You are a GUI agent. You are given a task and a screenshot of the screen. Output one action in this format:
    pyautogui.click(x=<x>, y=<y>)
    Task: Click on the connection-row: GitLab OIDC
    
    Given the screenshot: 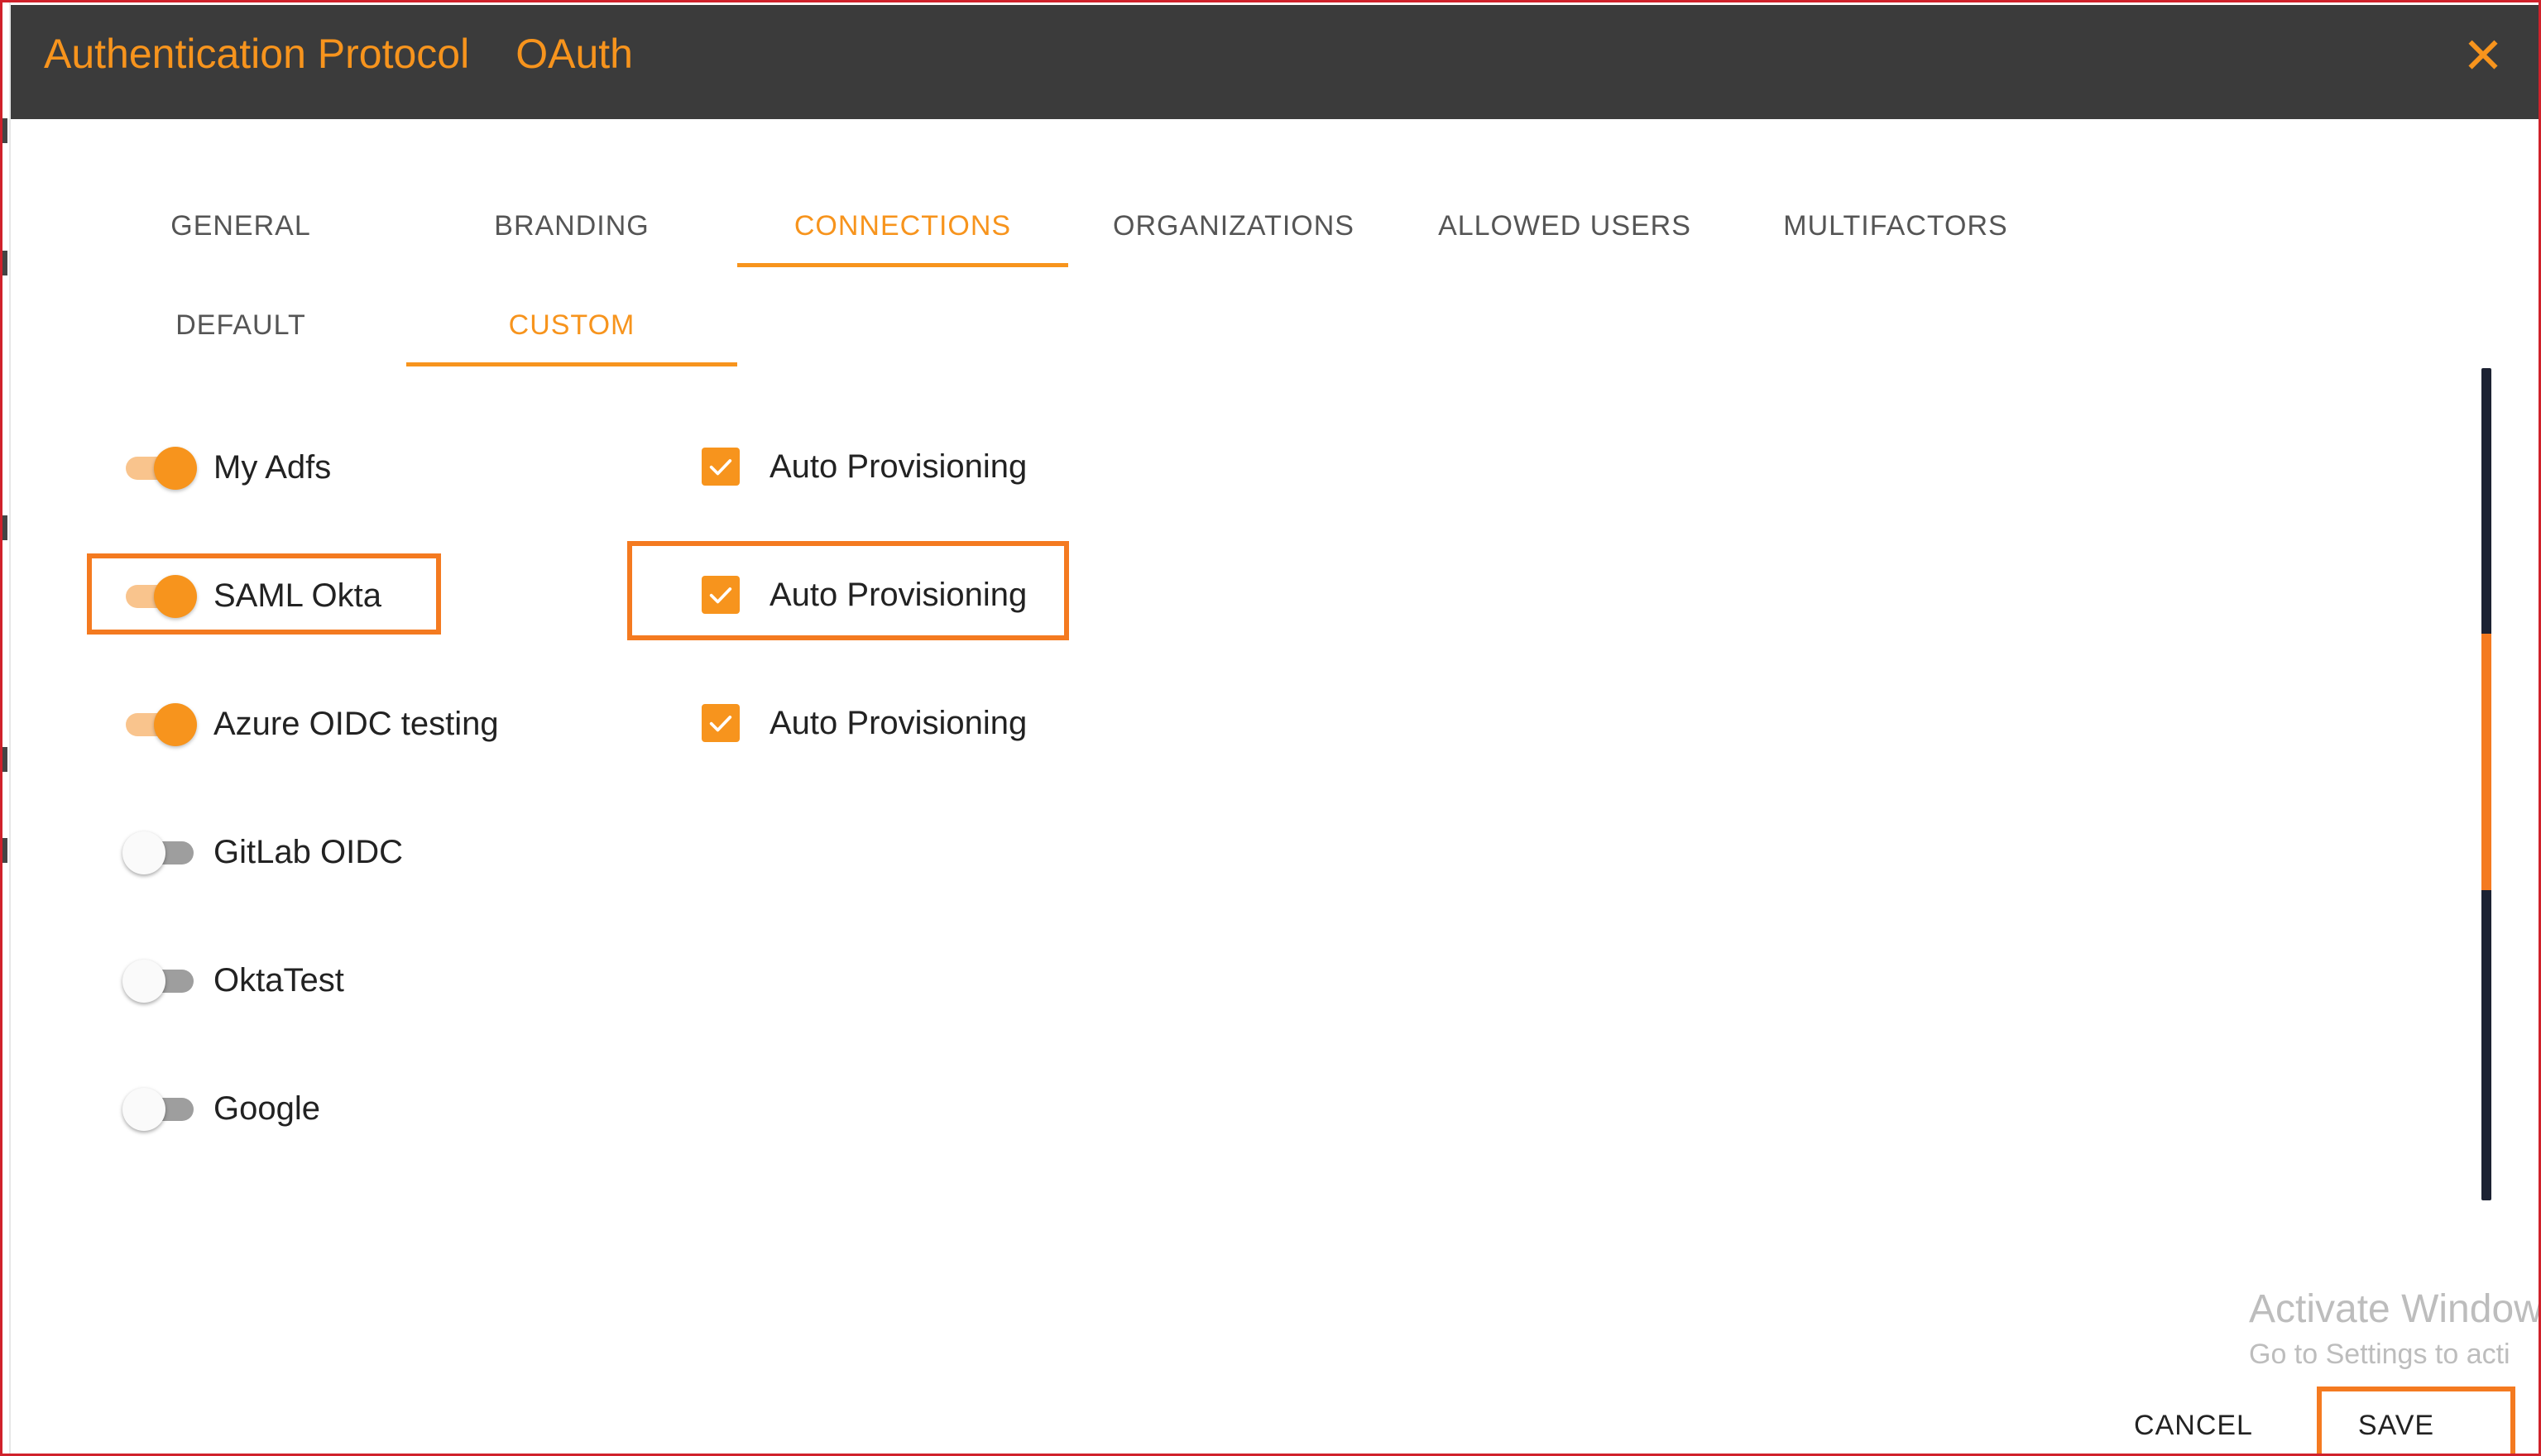 What is the action you would take?
    pyautogui.click(x=262, y=852)
    